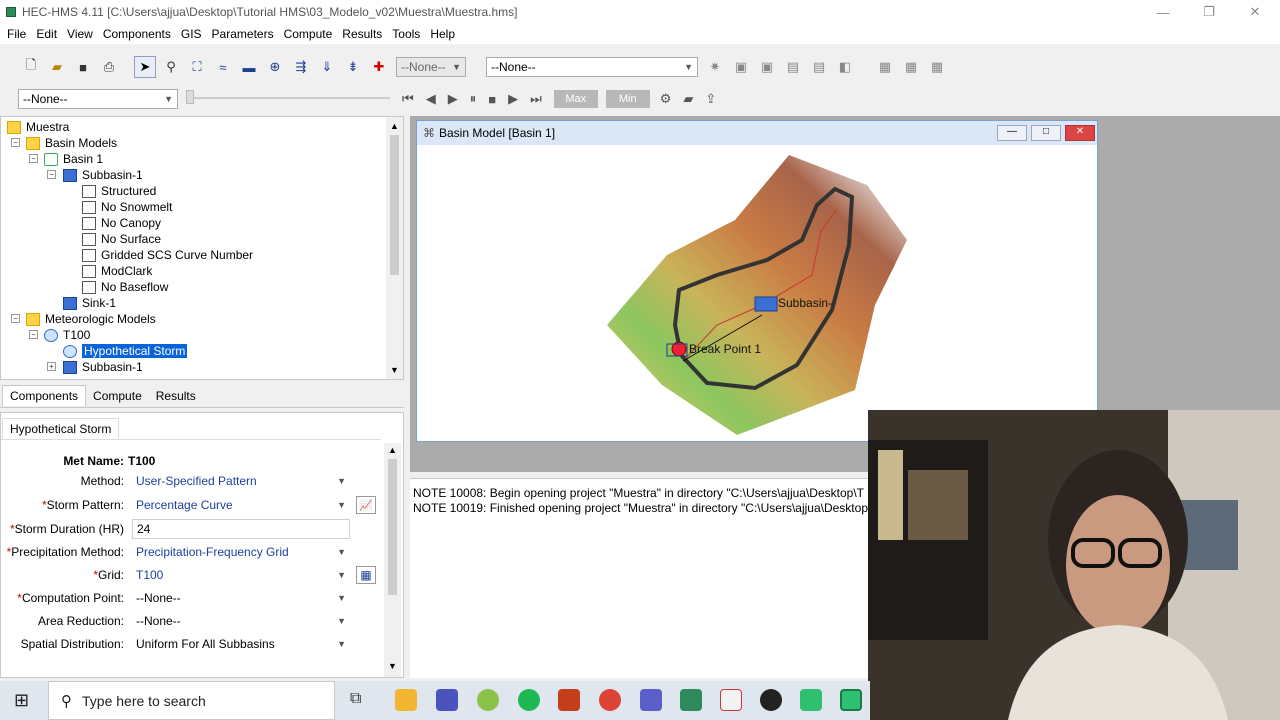  I want to click on tab-components: Components, so click(44, 395).